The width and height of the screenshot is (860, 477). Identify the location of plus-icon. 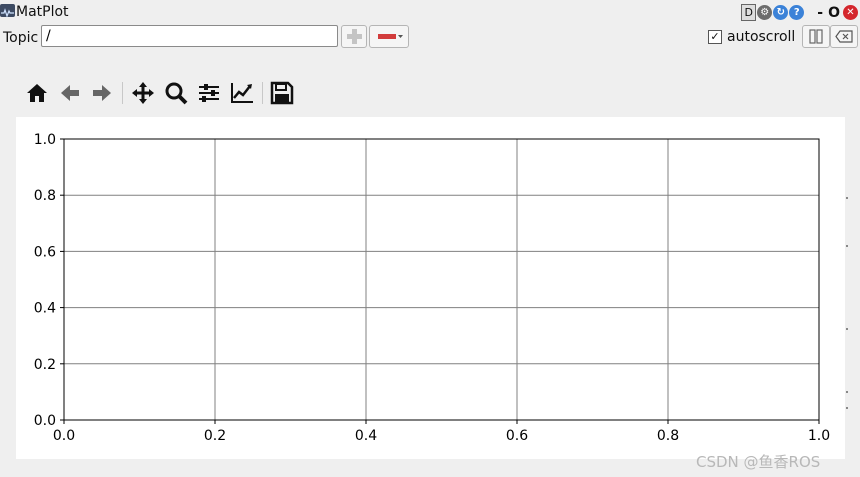
(354, 36).